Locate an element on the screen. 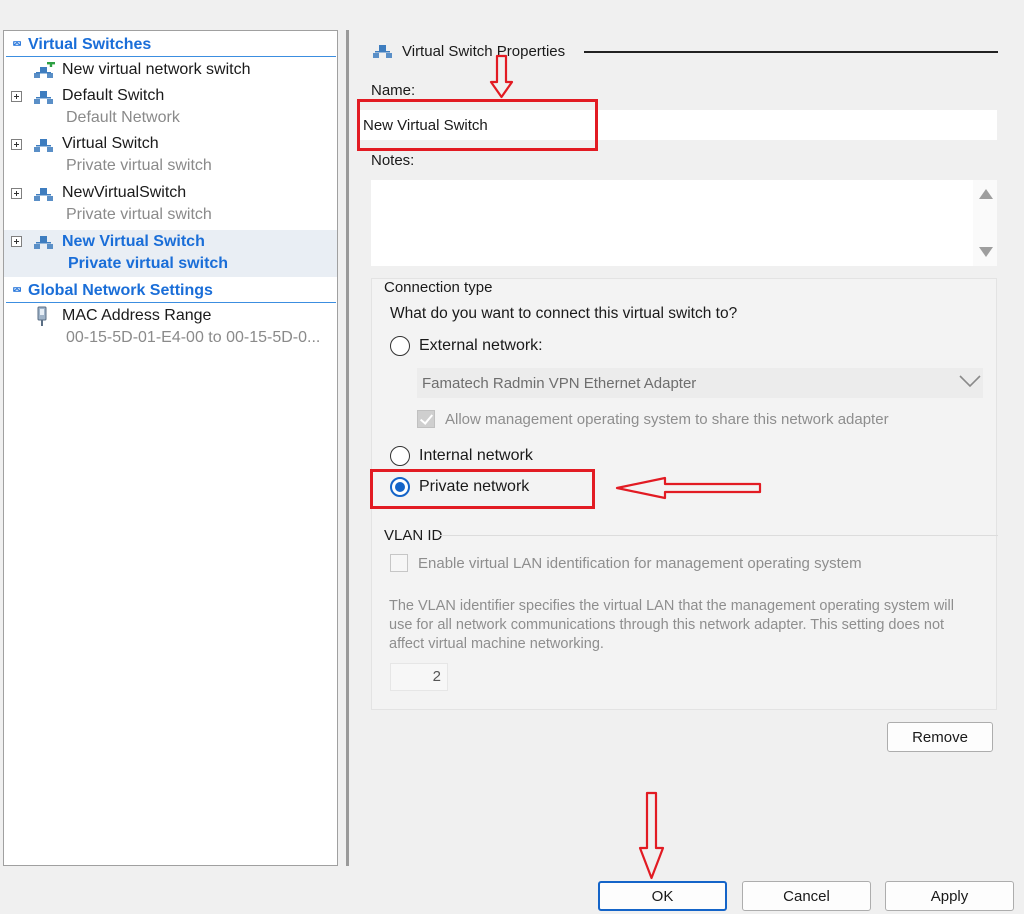 Image resolution: width=1024 pixels, height=914 pixels. add-network-switch-icon is located at coordinates (44, 70).